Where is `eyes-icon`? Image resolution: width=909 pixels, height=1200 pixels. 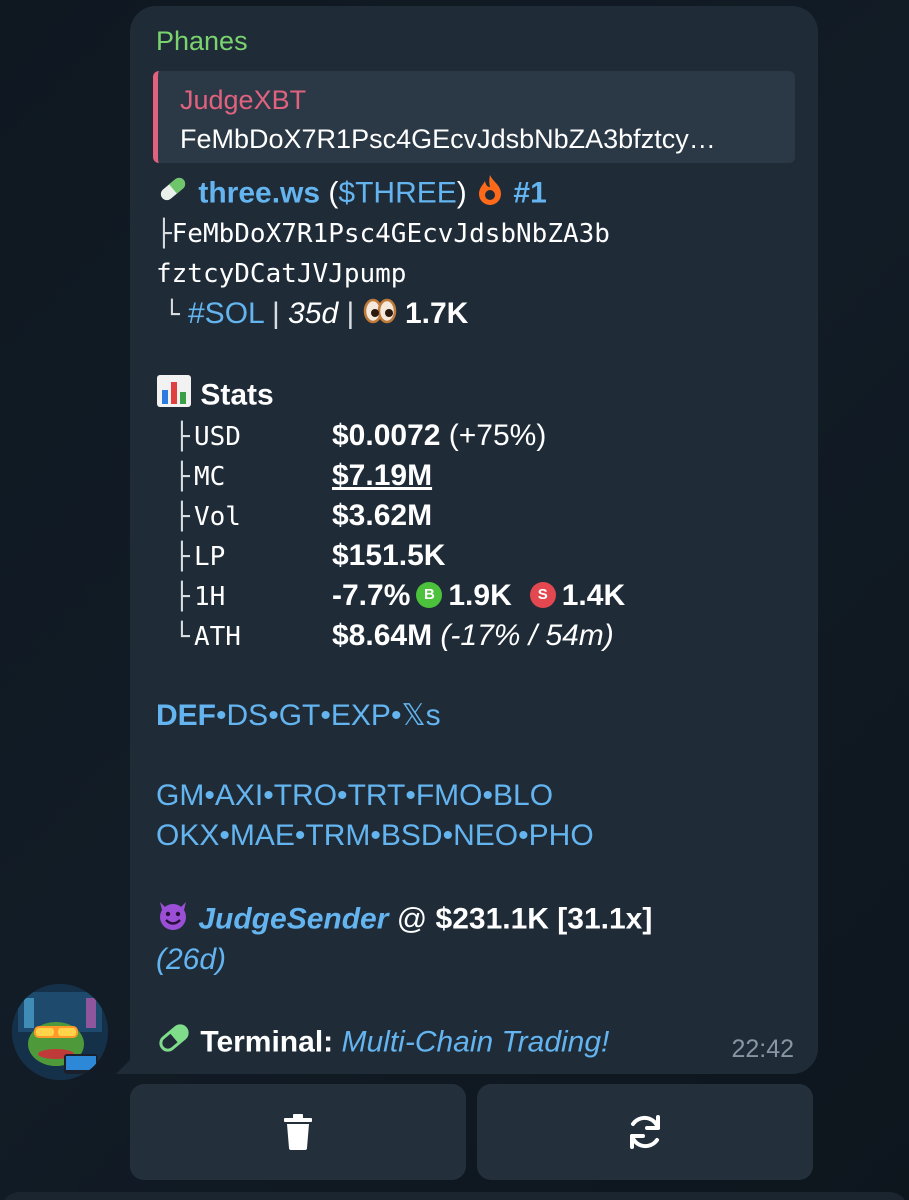 eyes-icon is located at coordinates (380, 315).